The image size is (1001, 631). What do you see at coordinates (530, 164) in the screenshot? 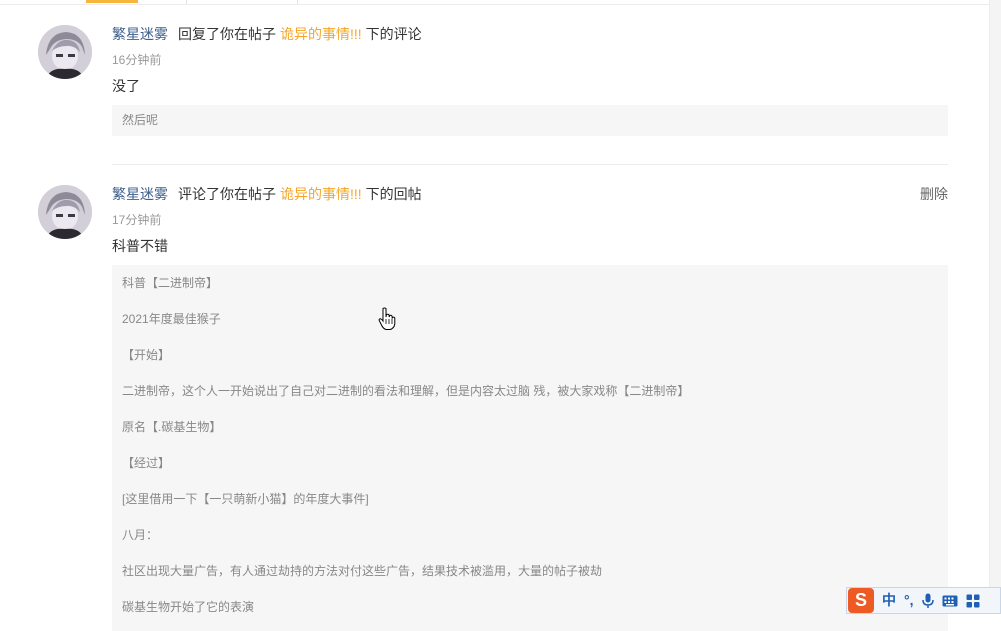
I see `item-divider` at bounding box center [530, 164].